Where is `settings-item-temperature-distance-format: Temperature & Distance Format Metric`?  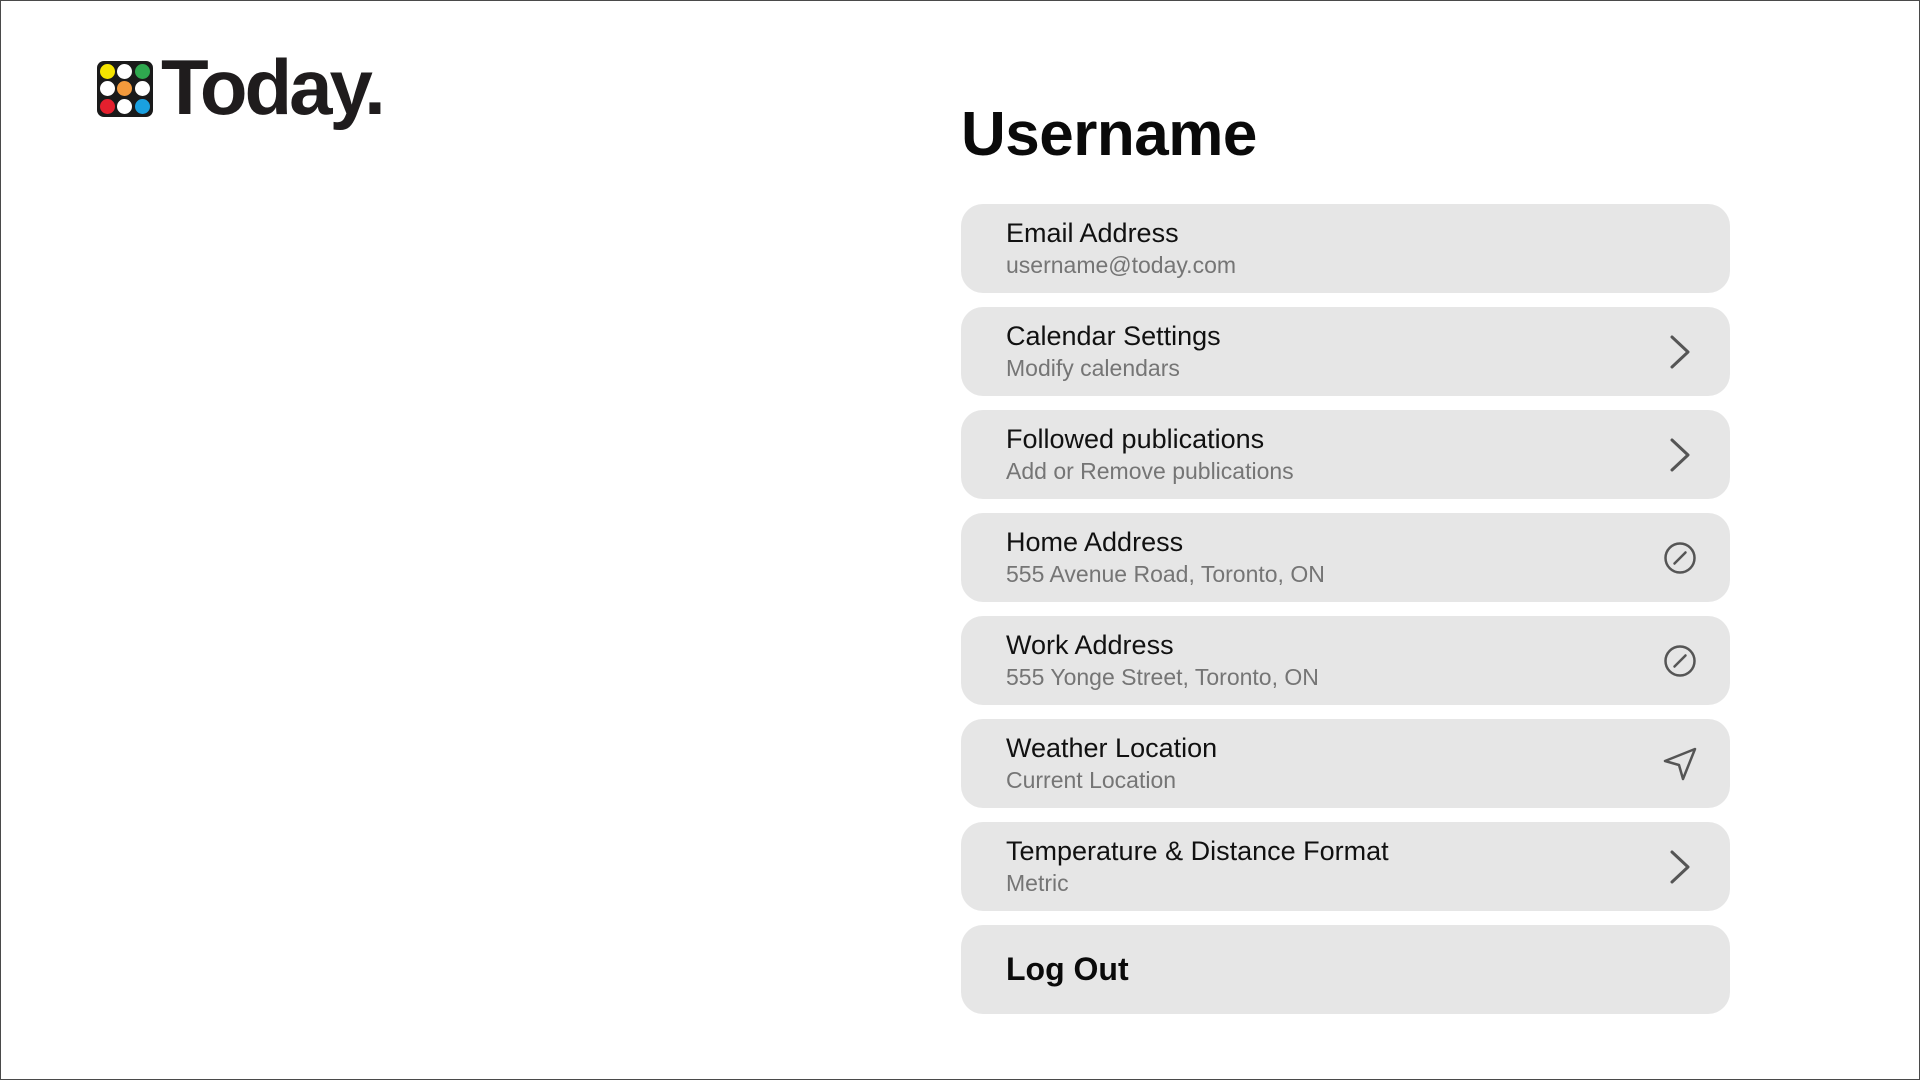 settings-item-temperature-distance-format: Temperature & Distance Format Metric is located at coordinates (1345, 866).